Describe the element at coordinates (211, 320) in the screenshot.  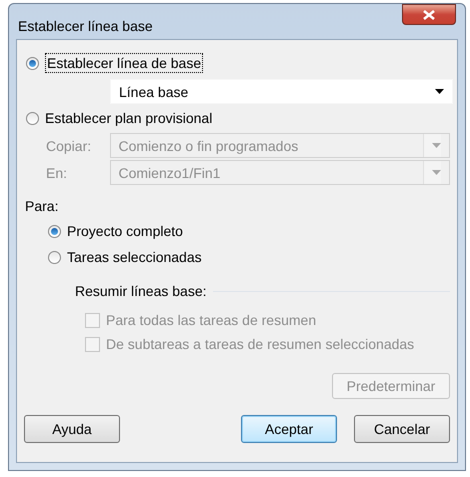
I see `checkbox-label: Para todas las tareas de resumen` at that location.